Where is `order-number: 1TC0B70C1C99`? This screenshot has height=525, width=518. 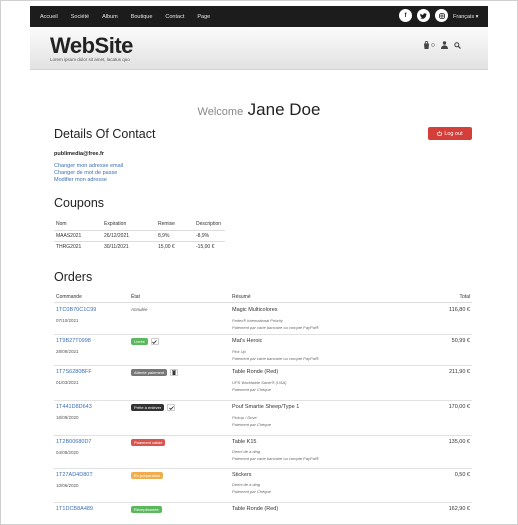 order-number: 1TC0B70C1C99 is located at coordinates (76, 310).